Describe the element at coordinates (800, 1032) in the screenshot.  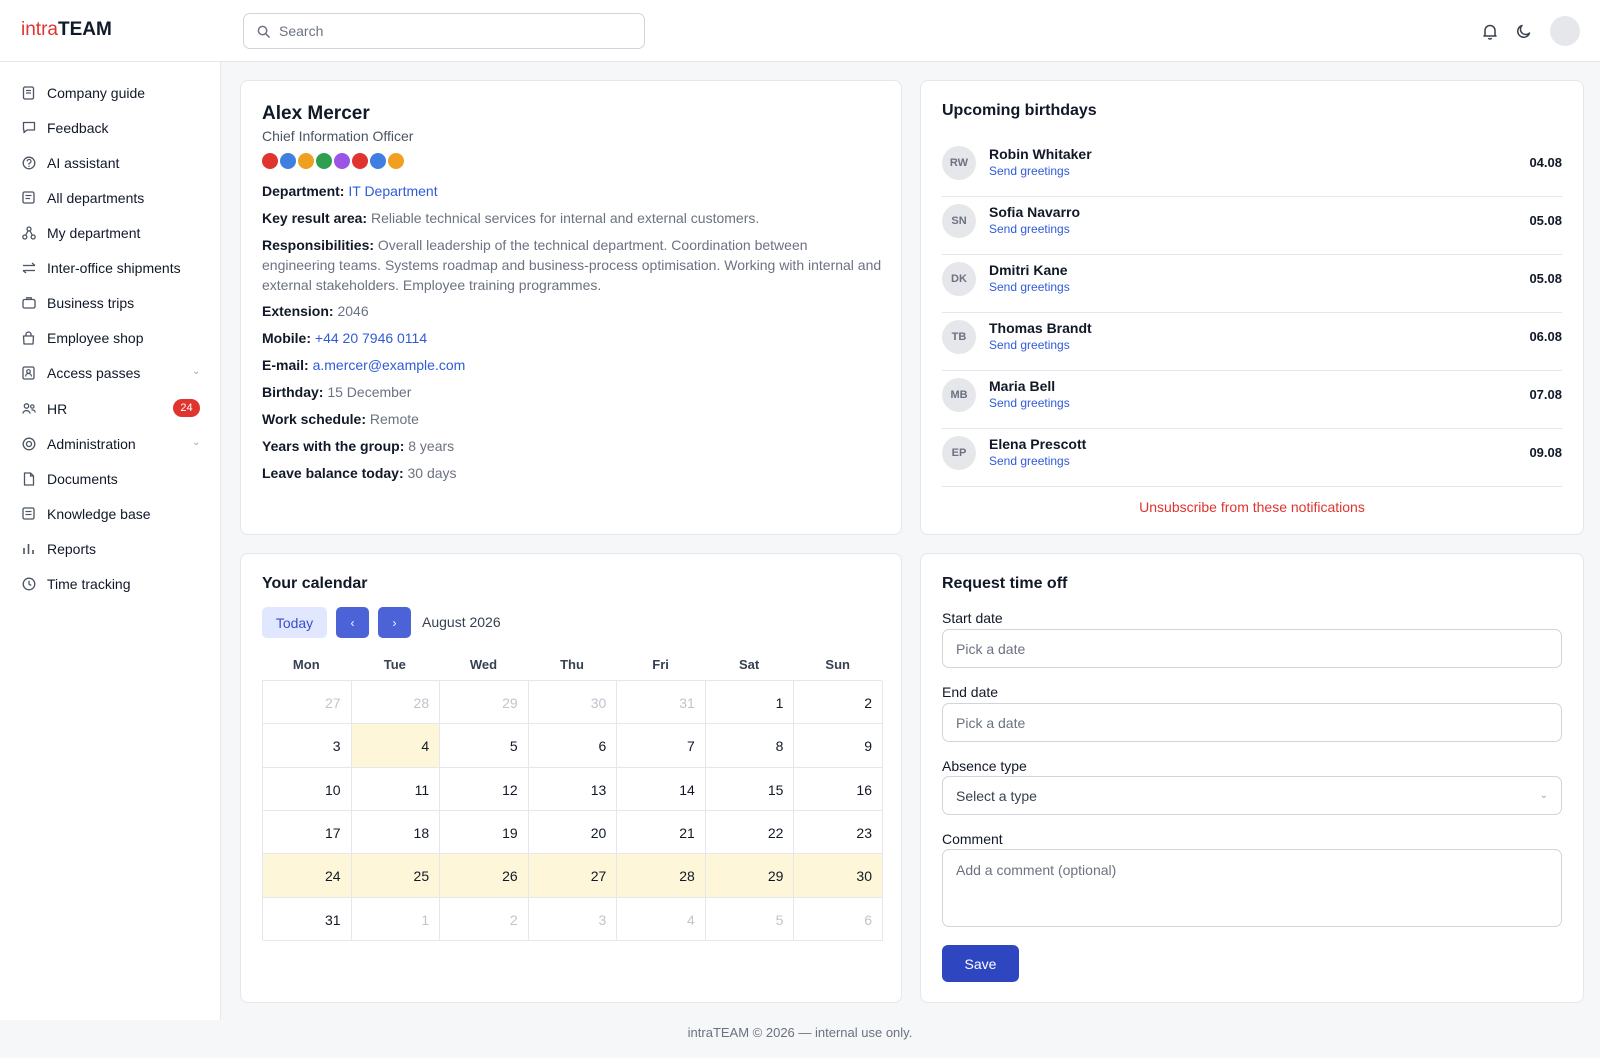
I see `footer-text: intraTEAM © 2026 — internal use only.` at that location.